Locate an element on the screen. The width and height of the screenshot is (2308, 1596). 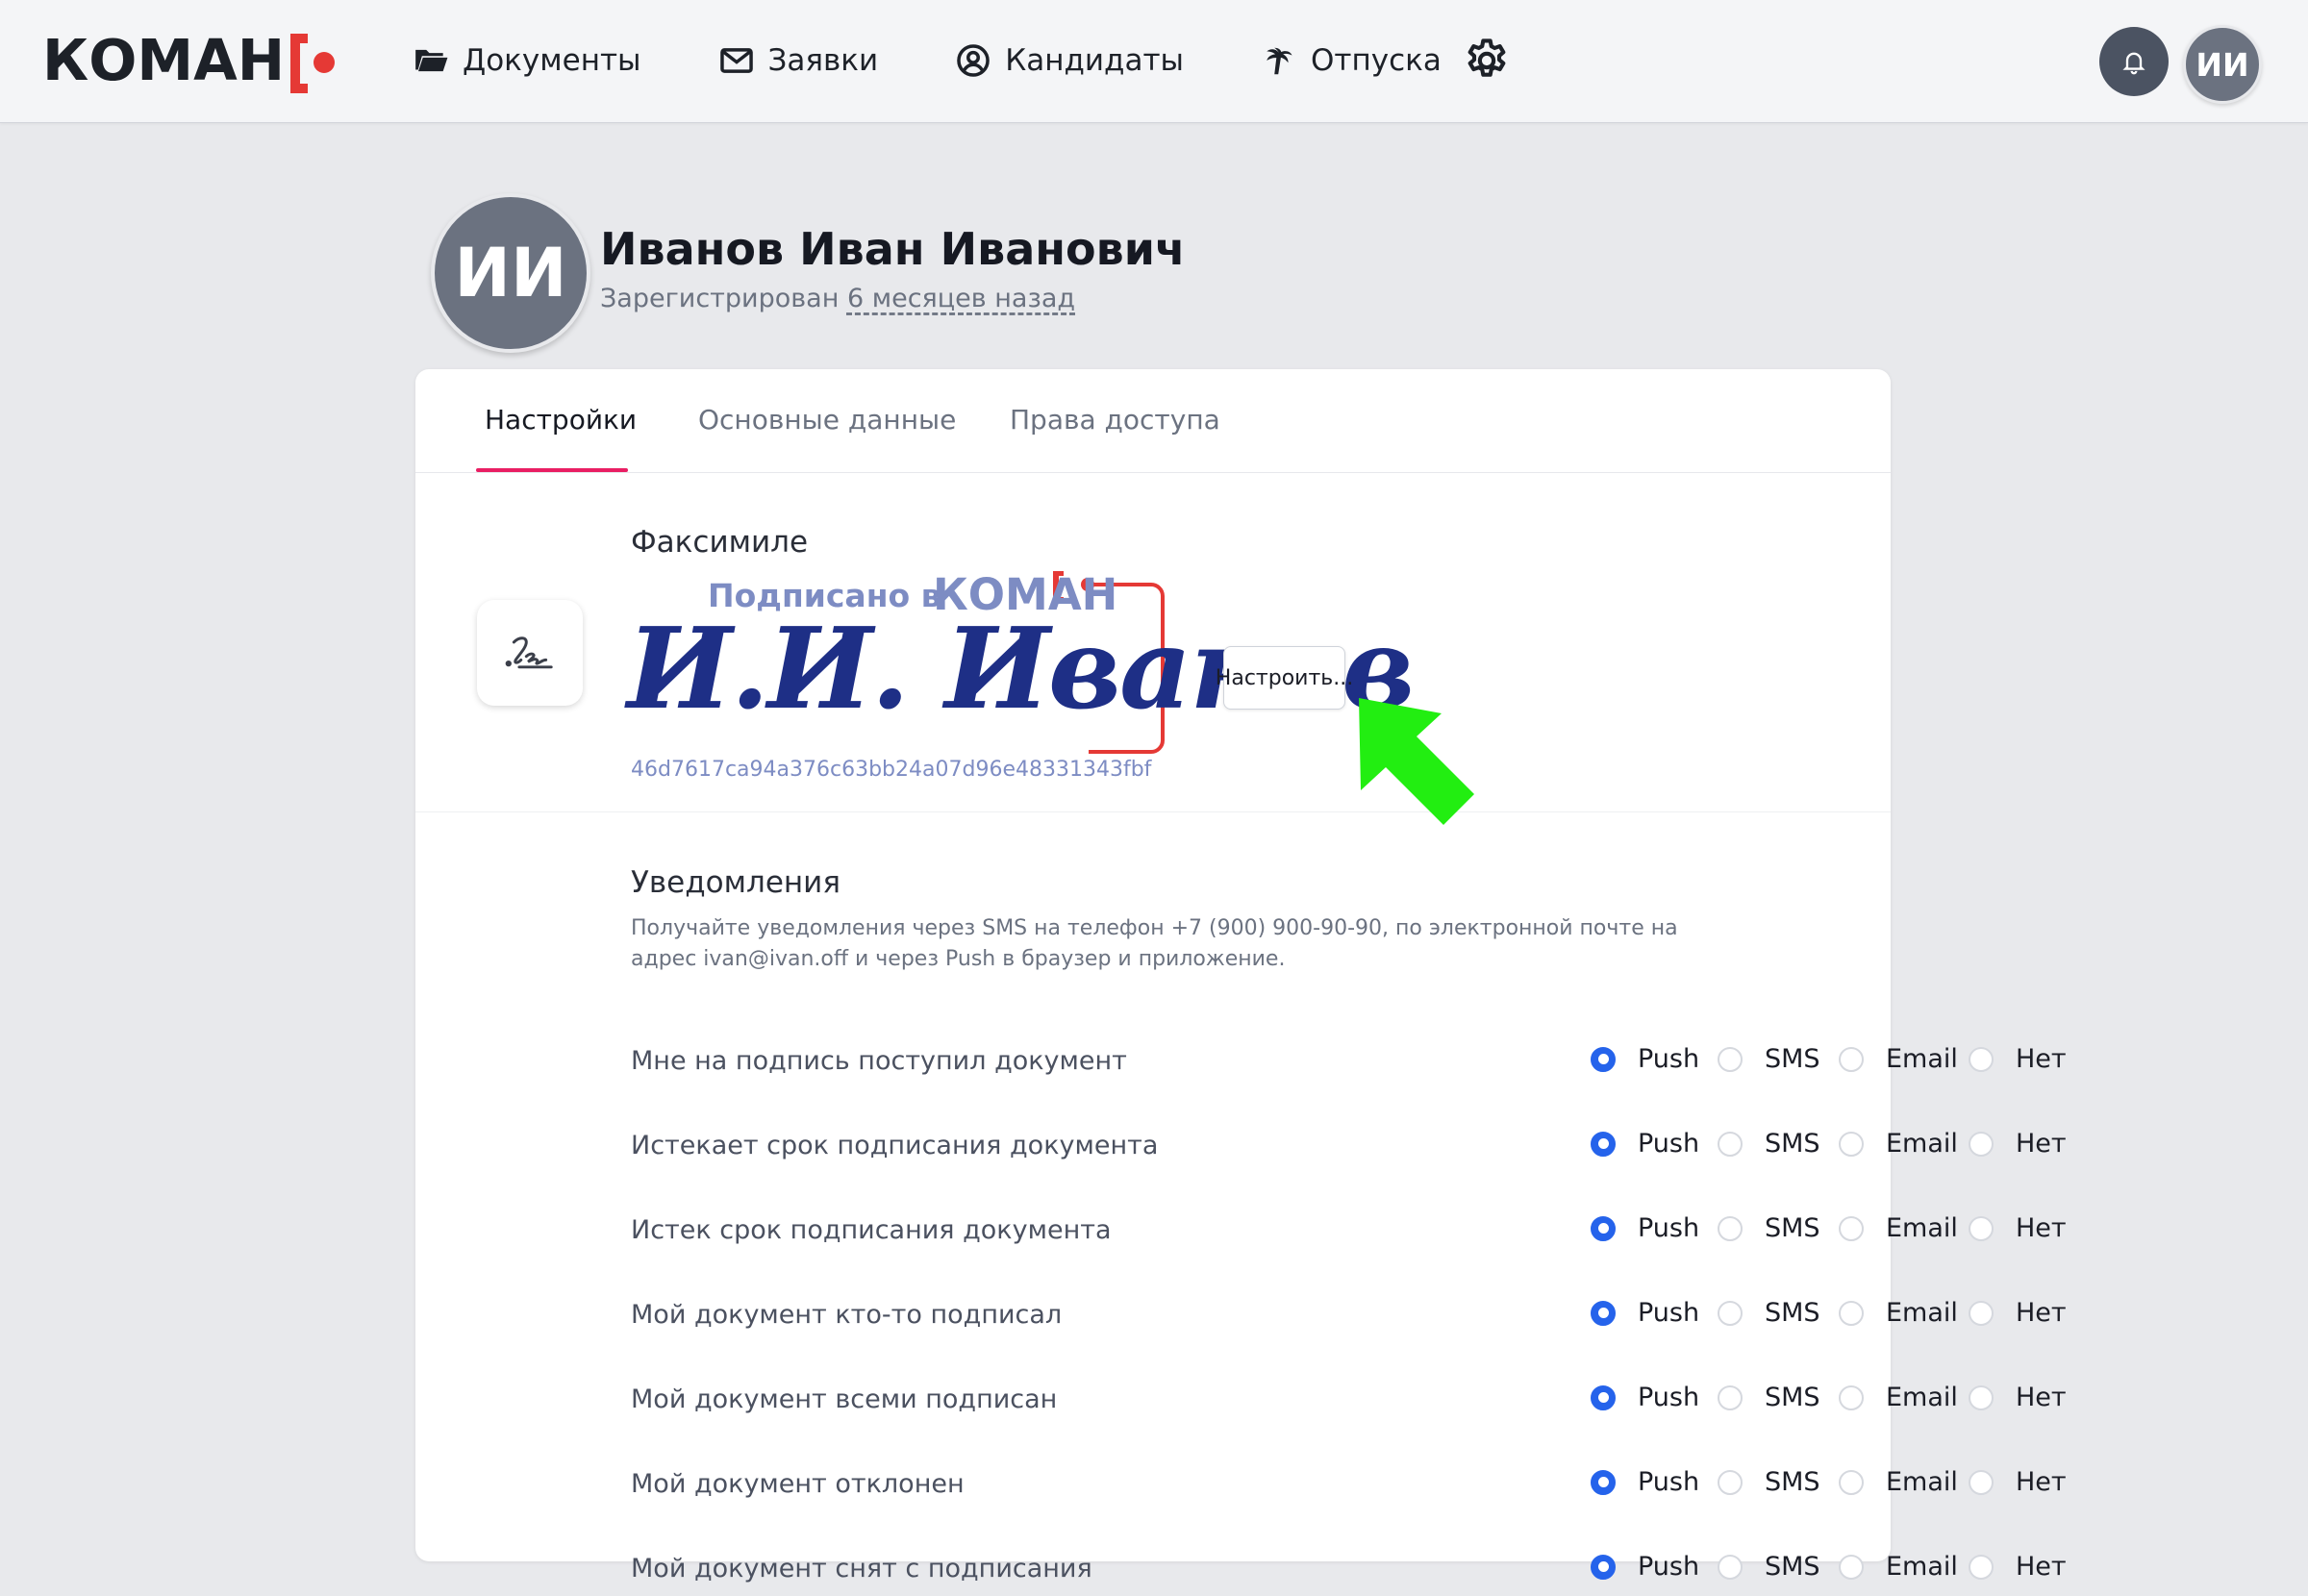
notifications-button is located at coordinates (2134, 62).